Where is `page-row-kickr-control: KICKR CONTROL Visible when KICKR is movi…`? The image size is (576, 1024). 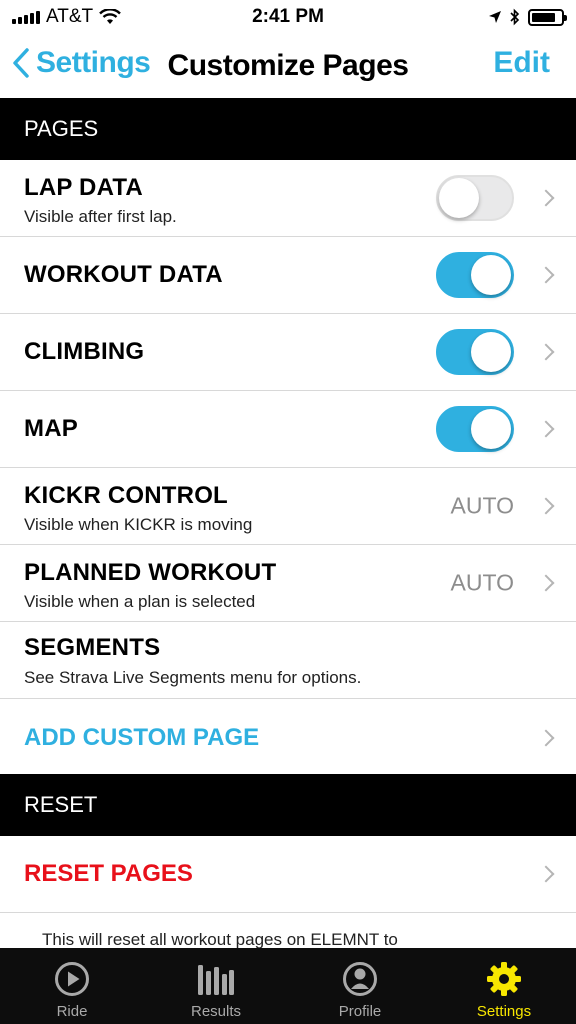
page-row-kickr-control: KICKR CONTROL Visible when KICKR is movi… is located at coordinates (288, 506).